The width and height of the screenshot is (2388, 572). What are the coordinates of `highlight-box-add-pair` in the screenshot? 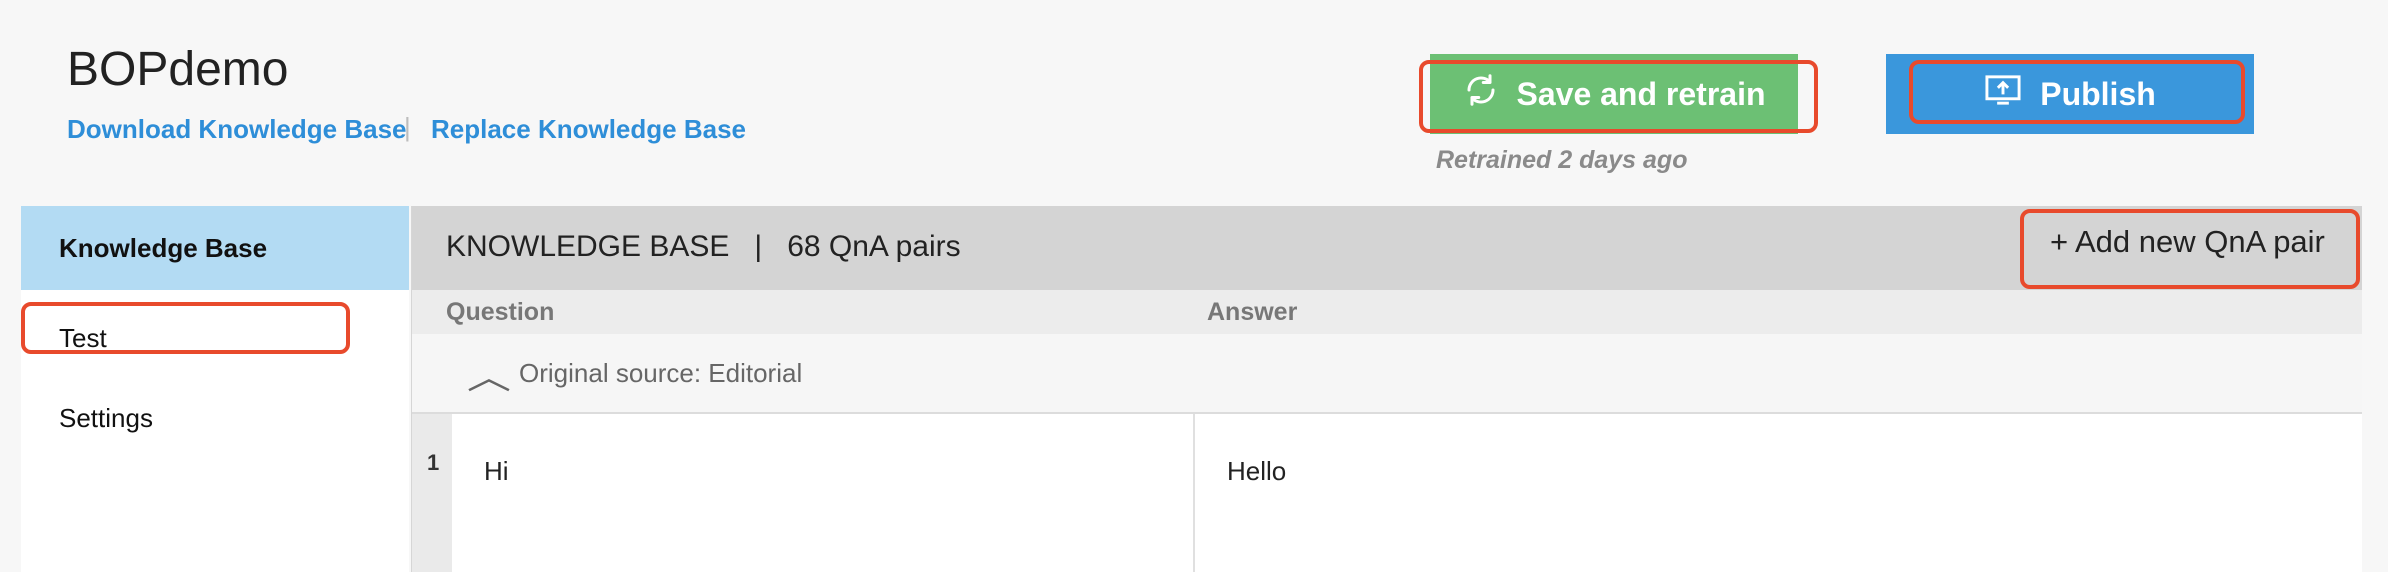 It's located at (2190, 249).